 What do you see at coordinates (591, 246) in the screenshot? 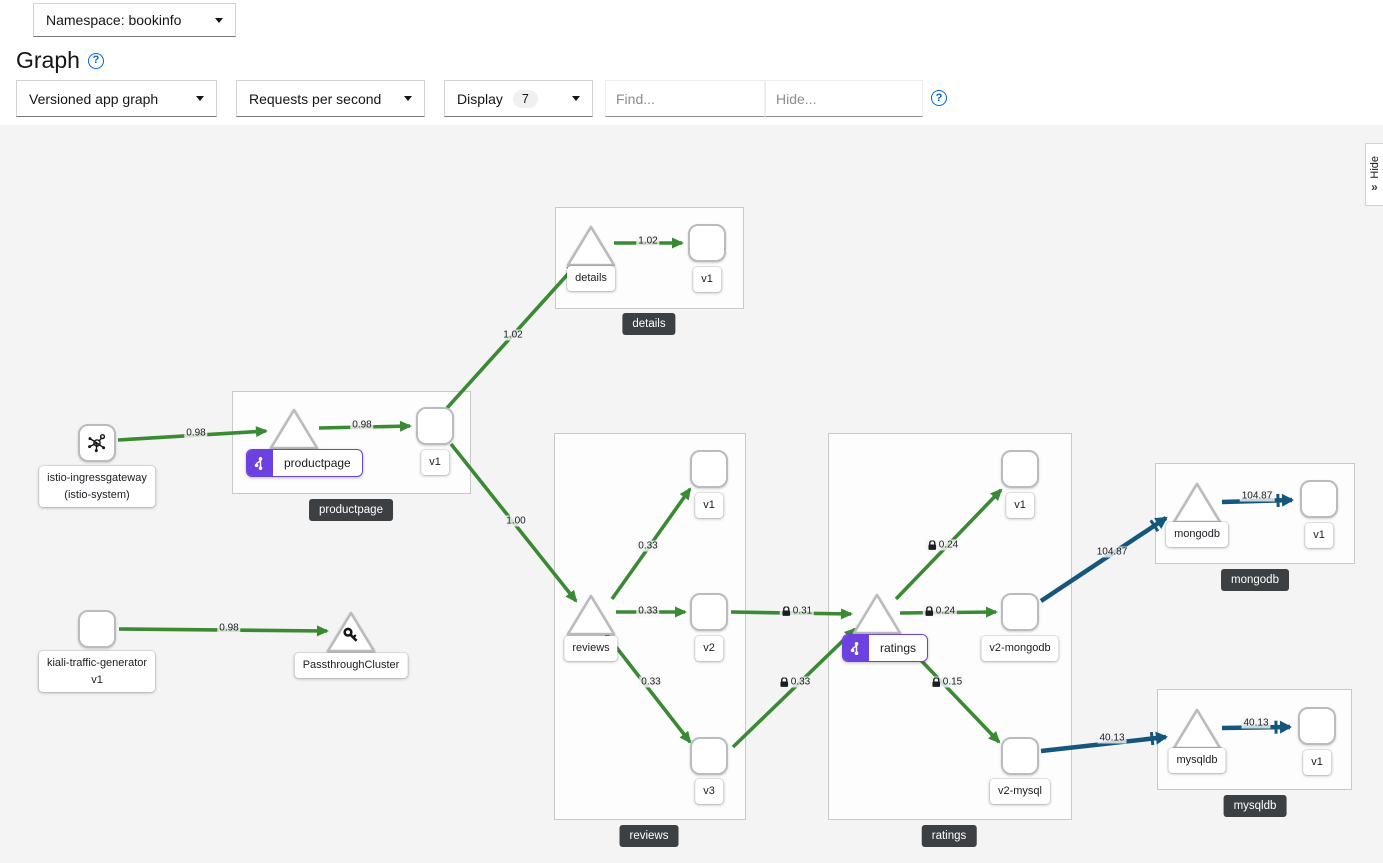
I see `node-details-app` at bounding box center [591, 246].